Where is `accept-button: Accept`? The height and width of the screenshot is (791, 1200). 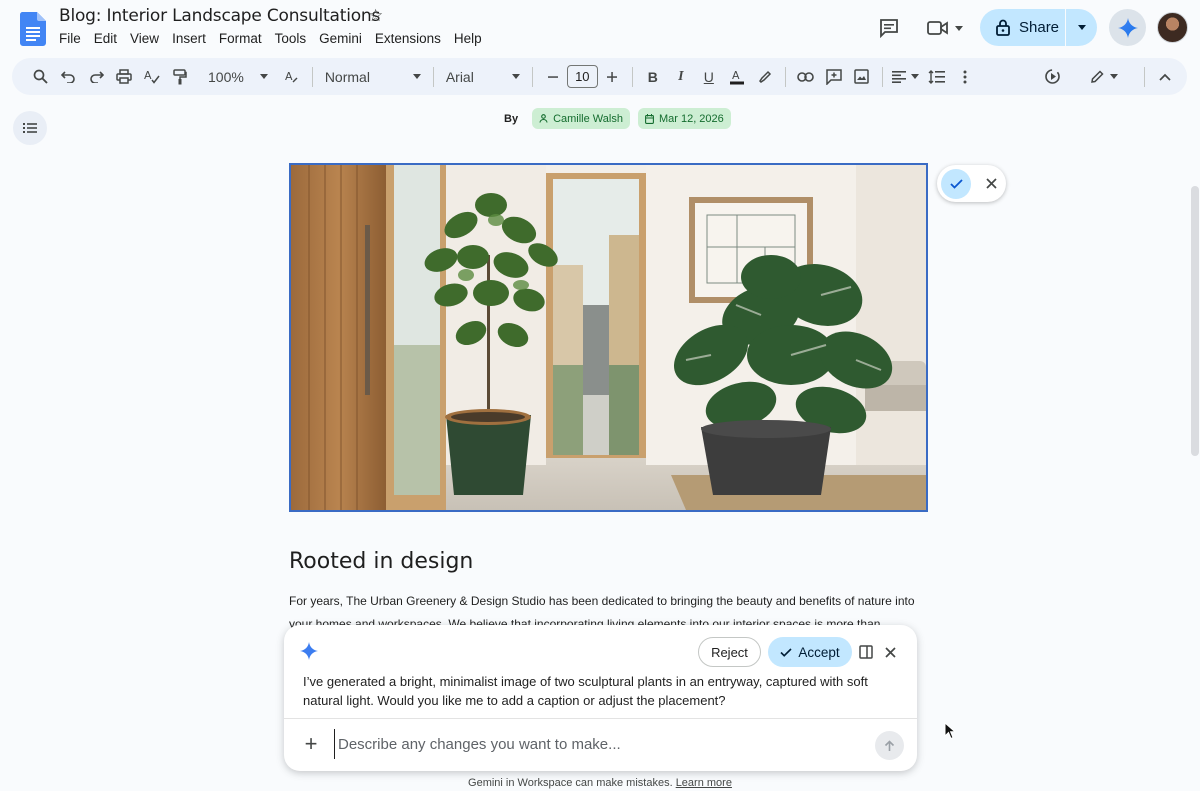 accept-button: Accept is located at coordinates (810, 652).